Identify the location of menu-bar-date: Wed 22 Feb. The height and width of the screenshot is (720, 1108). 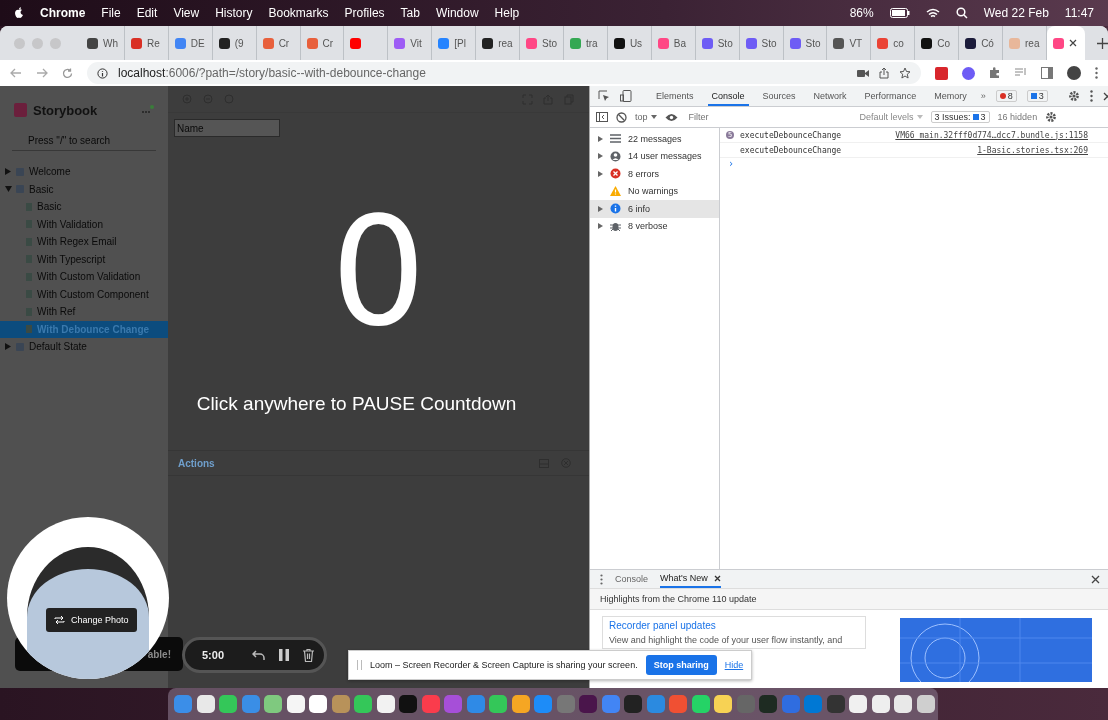
(1016, 13).